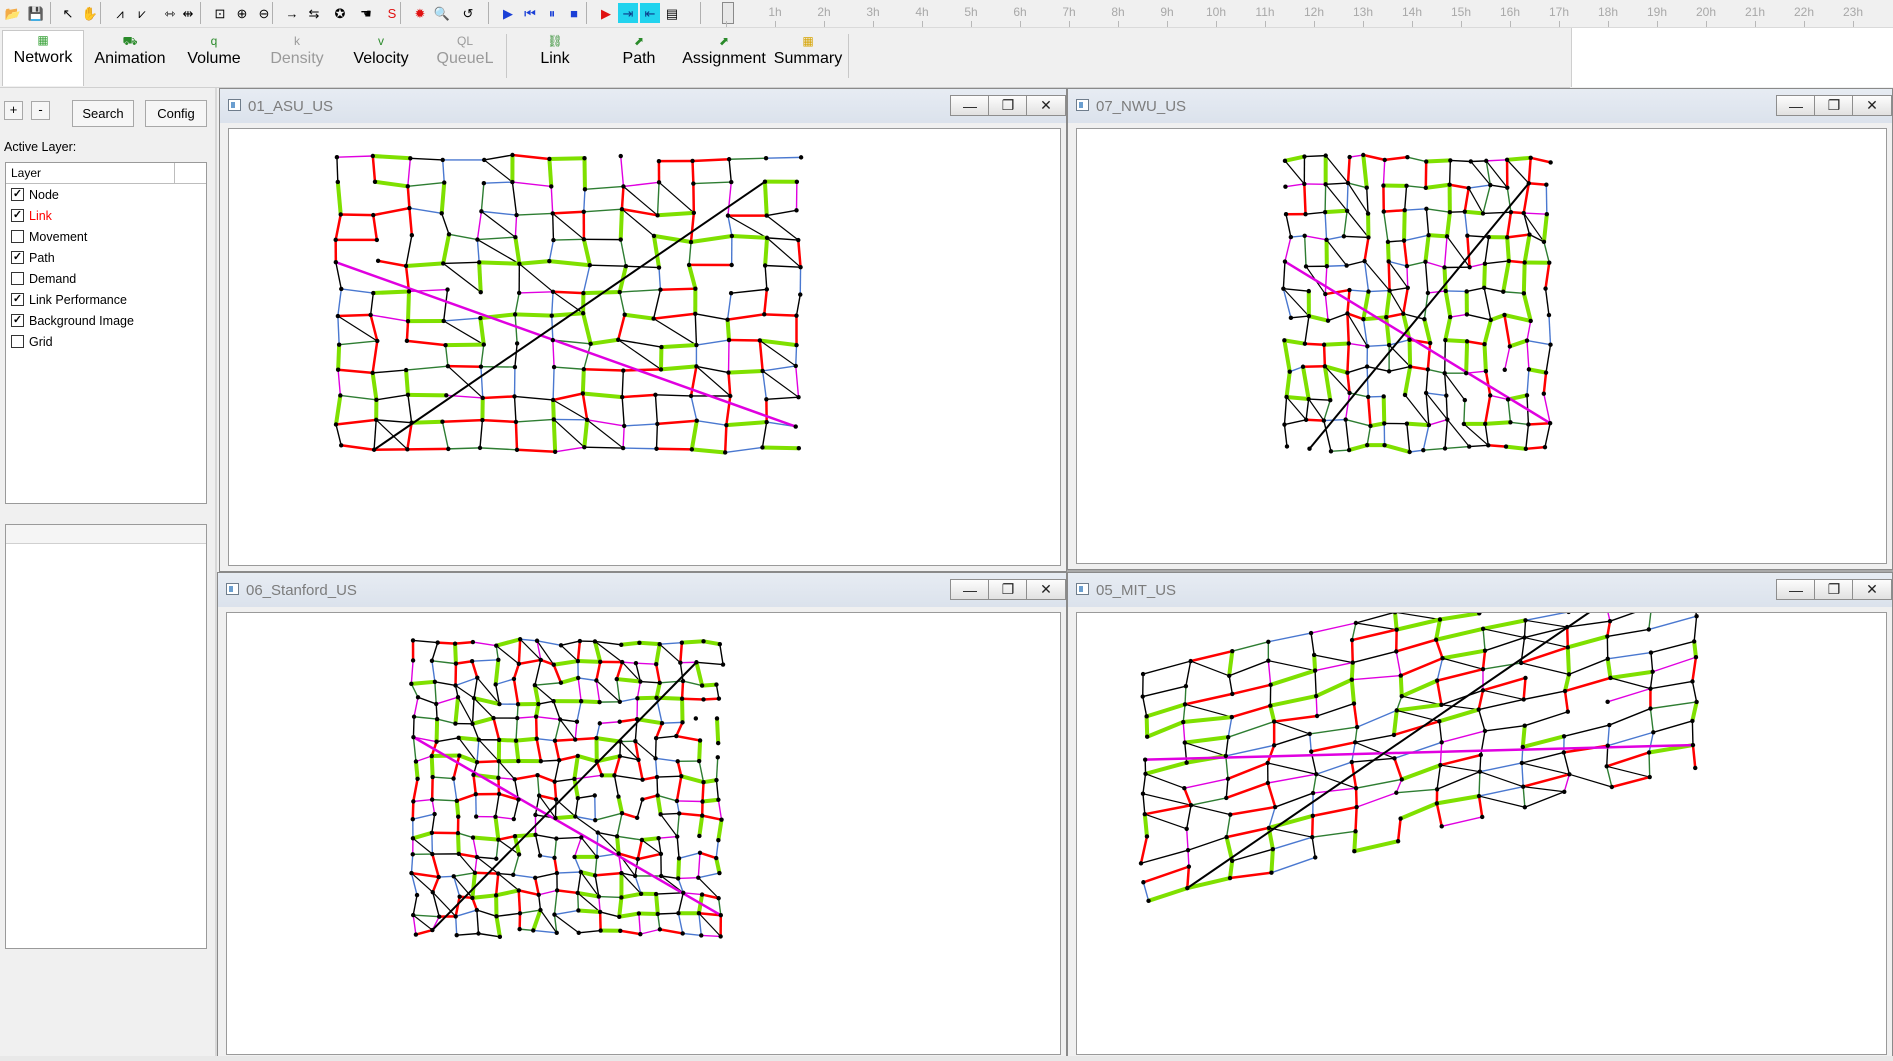 Image resolution: width=1893 pixels, height=1061 pixels. Describe the element at coordinates (392, 13) in the screenshot. I see `subarea-icon: S` at that location.